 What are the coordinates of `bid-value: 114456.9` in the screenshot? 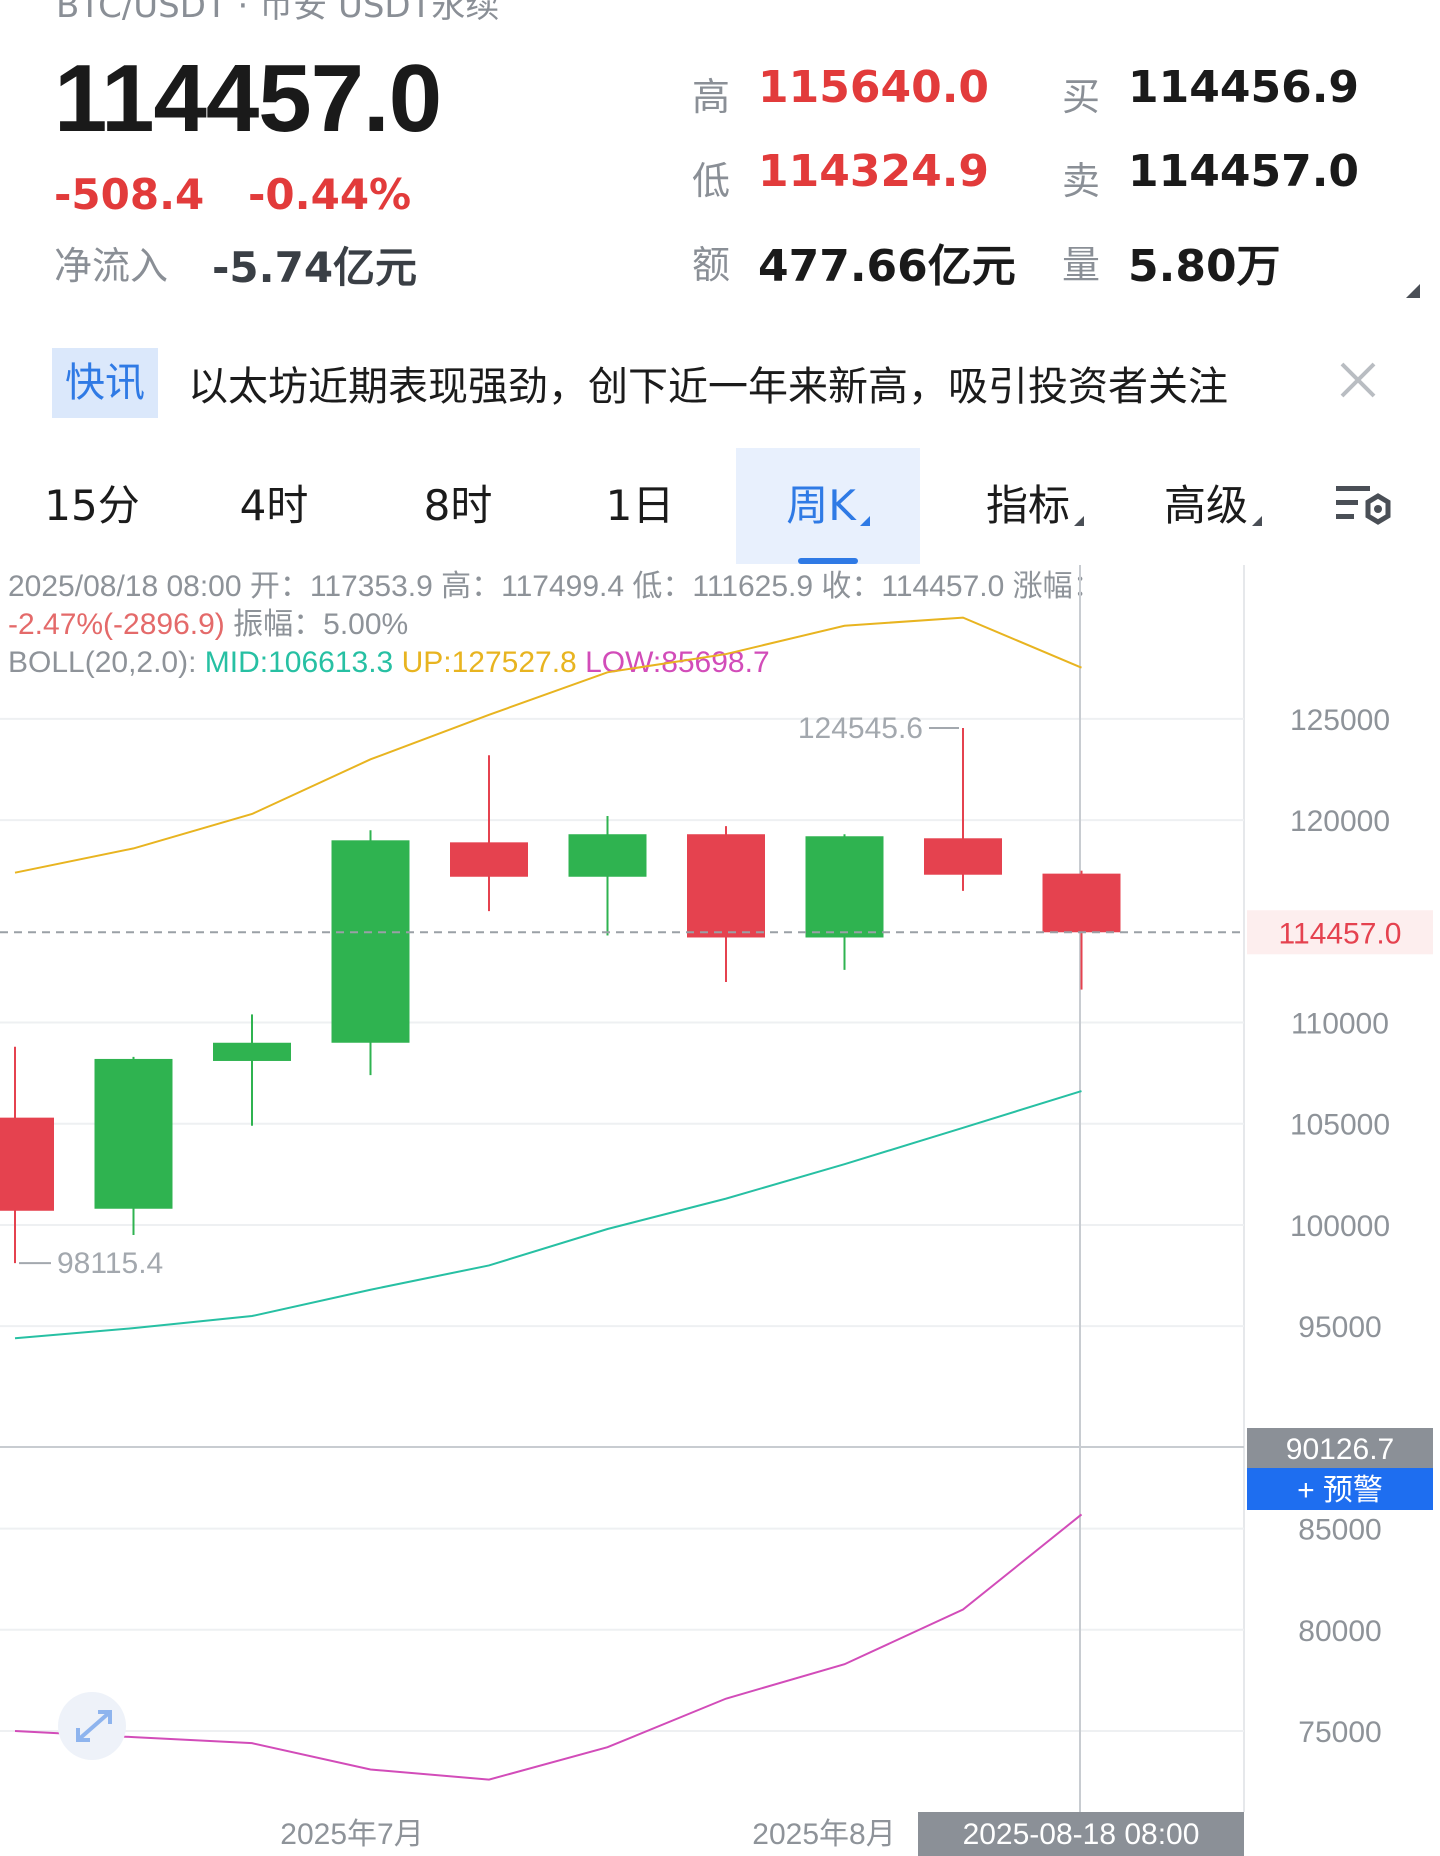 It's located at (1244, 87).